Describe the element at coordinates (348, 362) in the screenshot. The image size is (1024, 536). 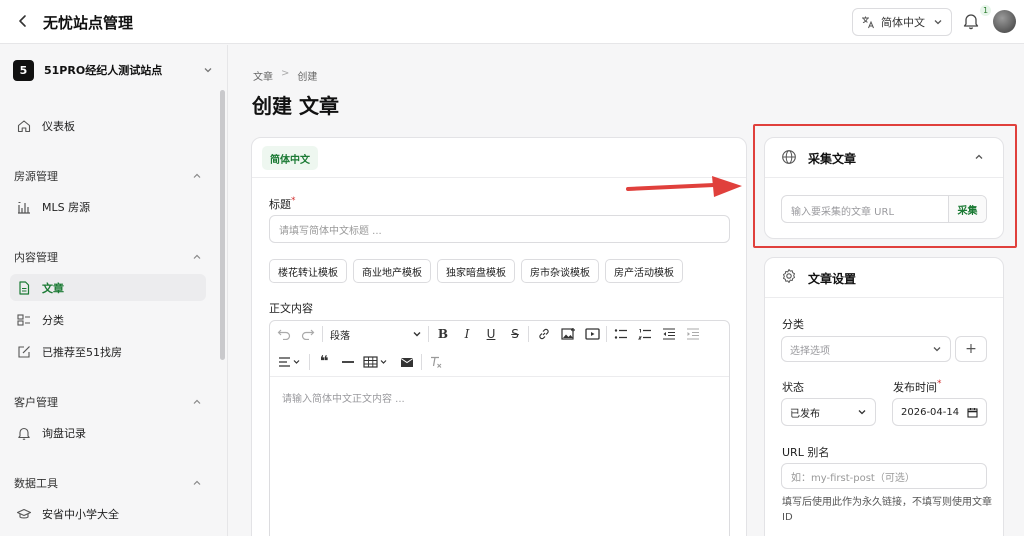
I see `horizontal-rule-icon` at that location.